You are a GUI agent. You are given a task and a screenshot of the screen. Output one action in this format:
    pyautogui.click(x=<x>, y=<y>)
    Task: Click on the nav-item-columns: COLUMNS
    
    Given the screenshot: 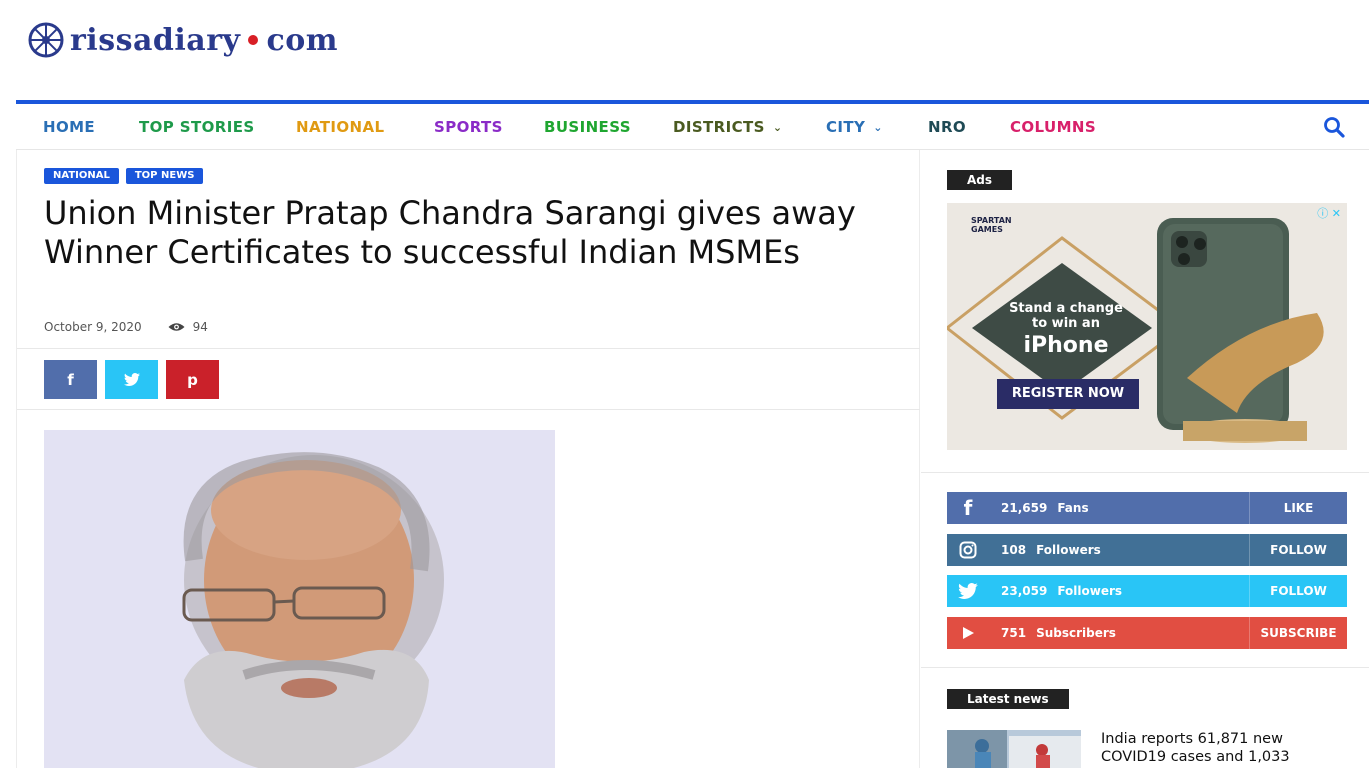 What is the action you would take?
    pyautogui.click(x=1053, y=127)
    